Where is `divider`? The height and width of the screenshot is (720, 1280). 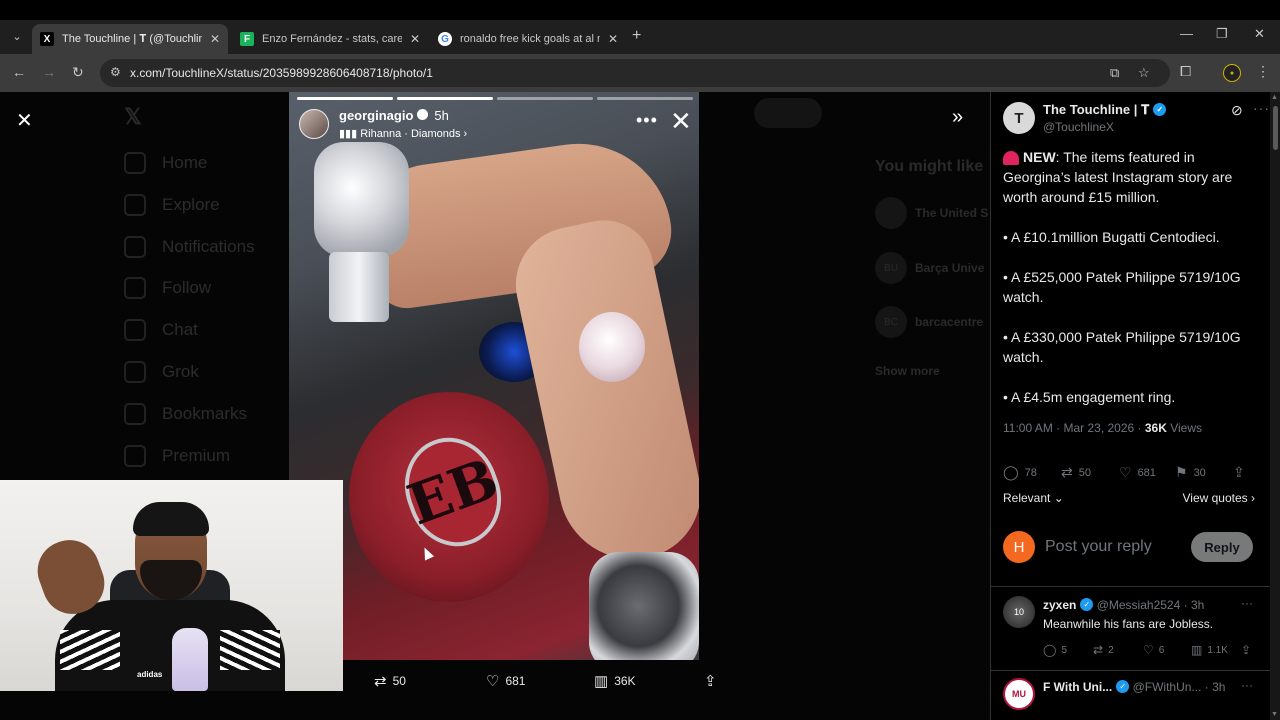 divider is located at coordinates (1130, 670).